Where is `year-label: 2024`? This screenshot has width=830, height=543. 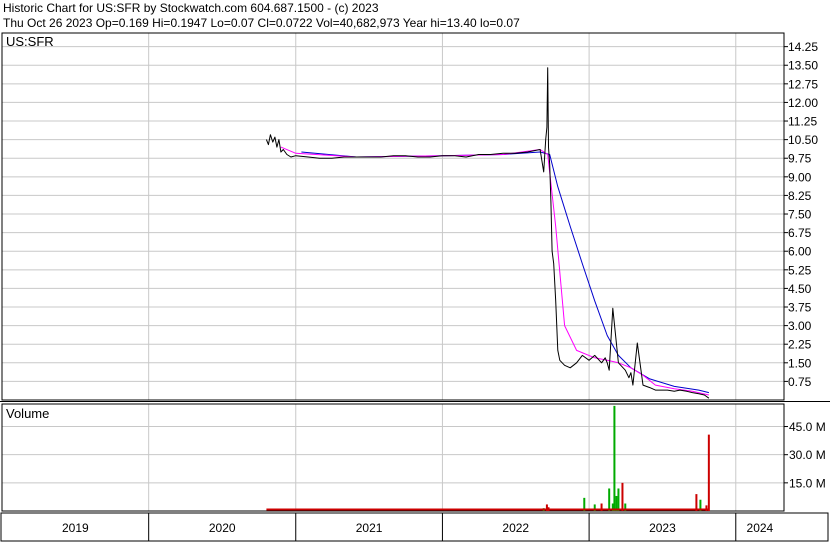 year-label: 2024 is located at coordinates (760, 528).